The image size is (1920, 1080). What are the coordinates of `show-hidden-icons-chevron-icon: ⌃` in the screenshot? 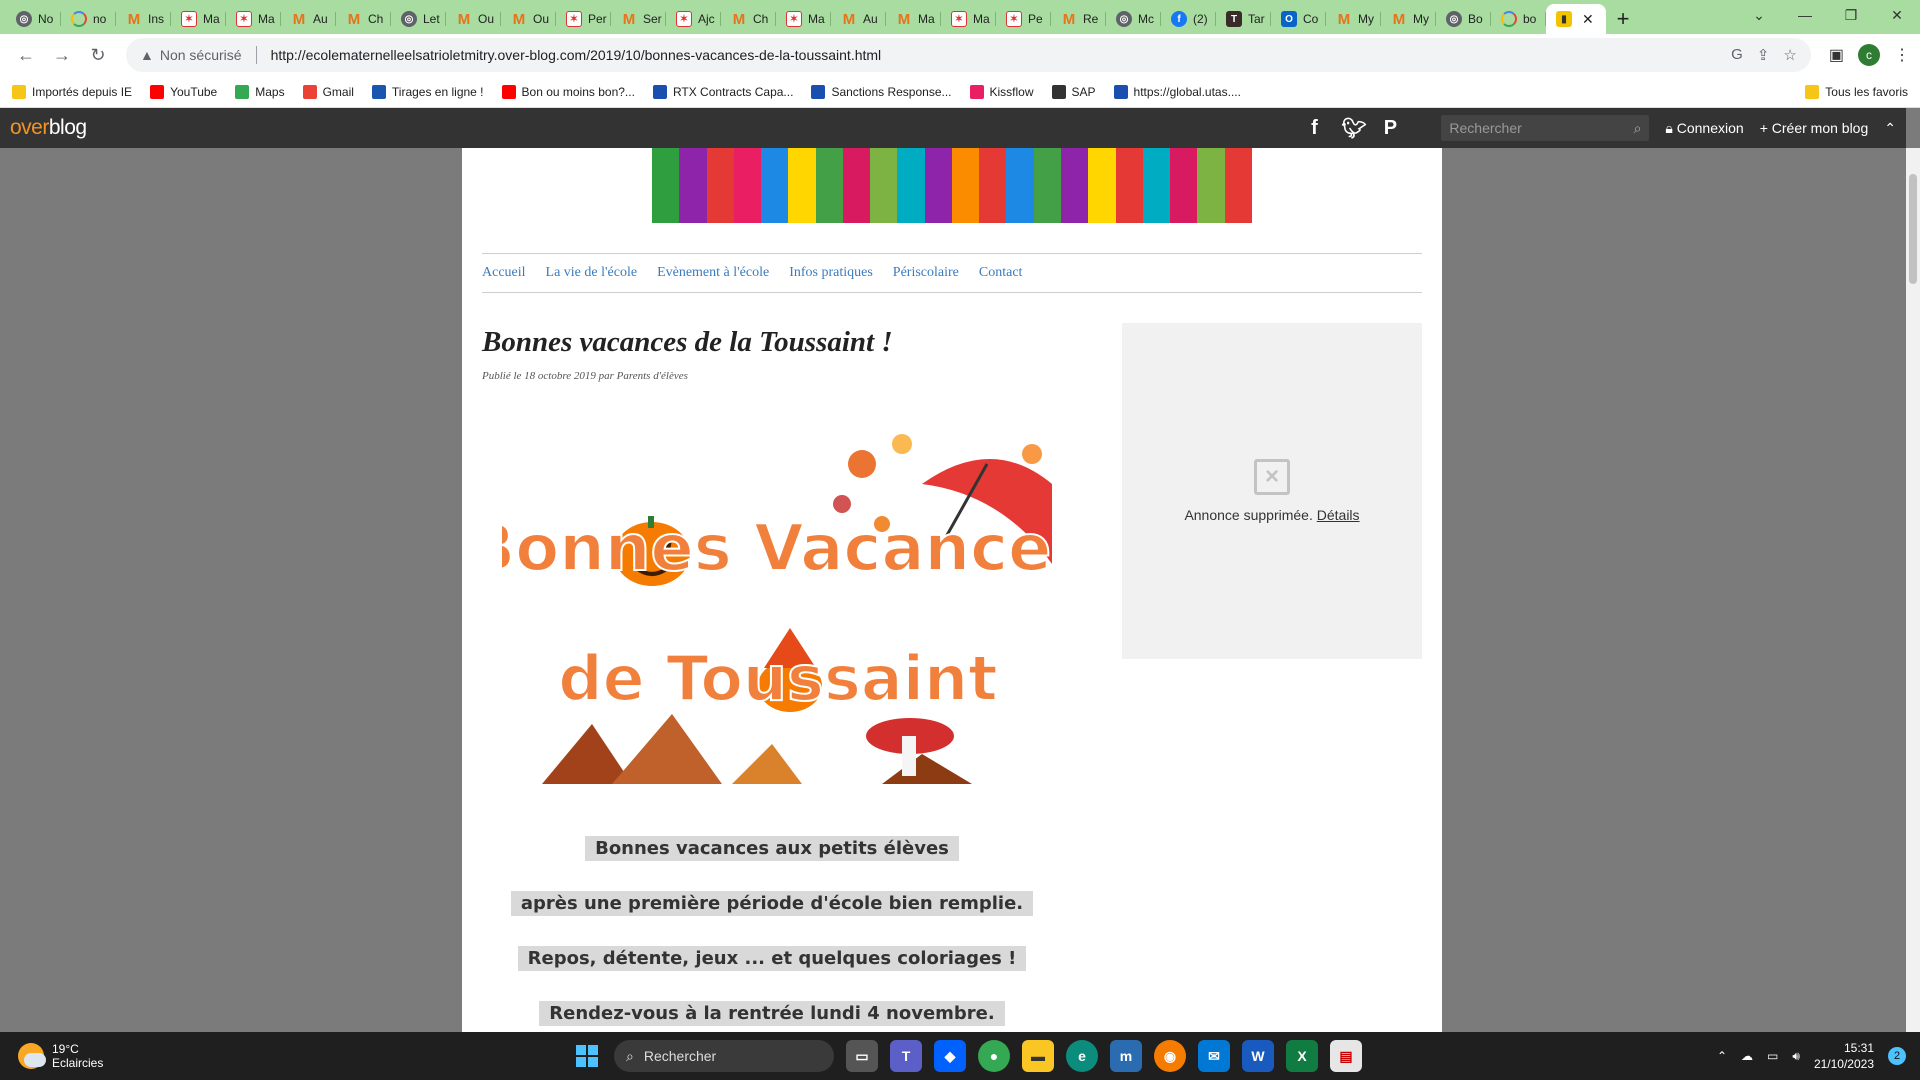 It's located at (1722, 1056).